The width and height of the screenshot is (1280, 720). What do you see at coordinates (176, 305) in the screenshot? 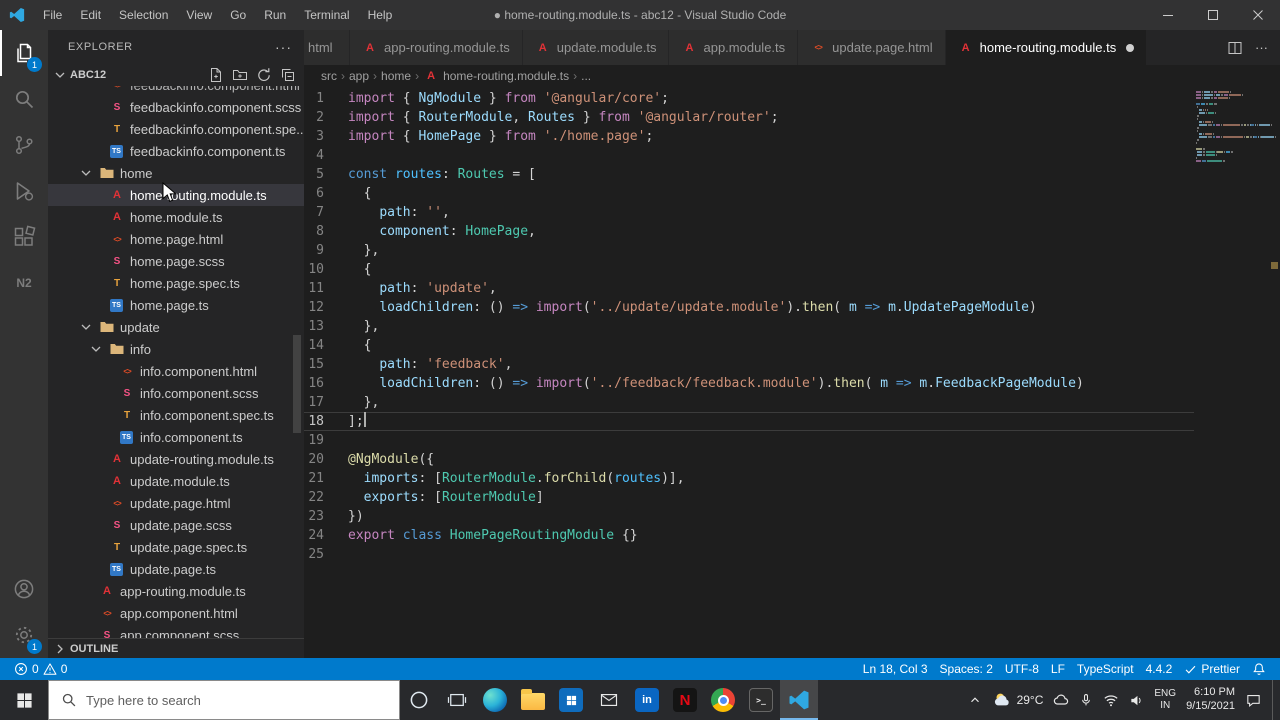
I see `tree-item-home-page-ts: TS home.page.ts` at bounding box center [176, 305].